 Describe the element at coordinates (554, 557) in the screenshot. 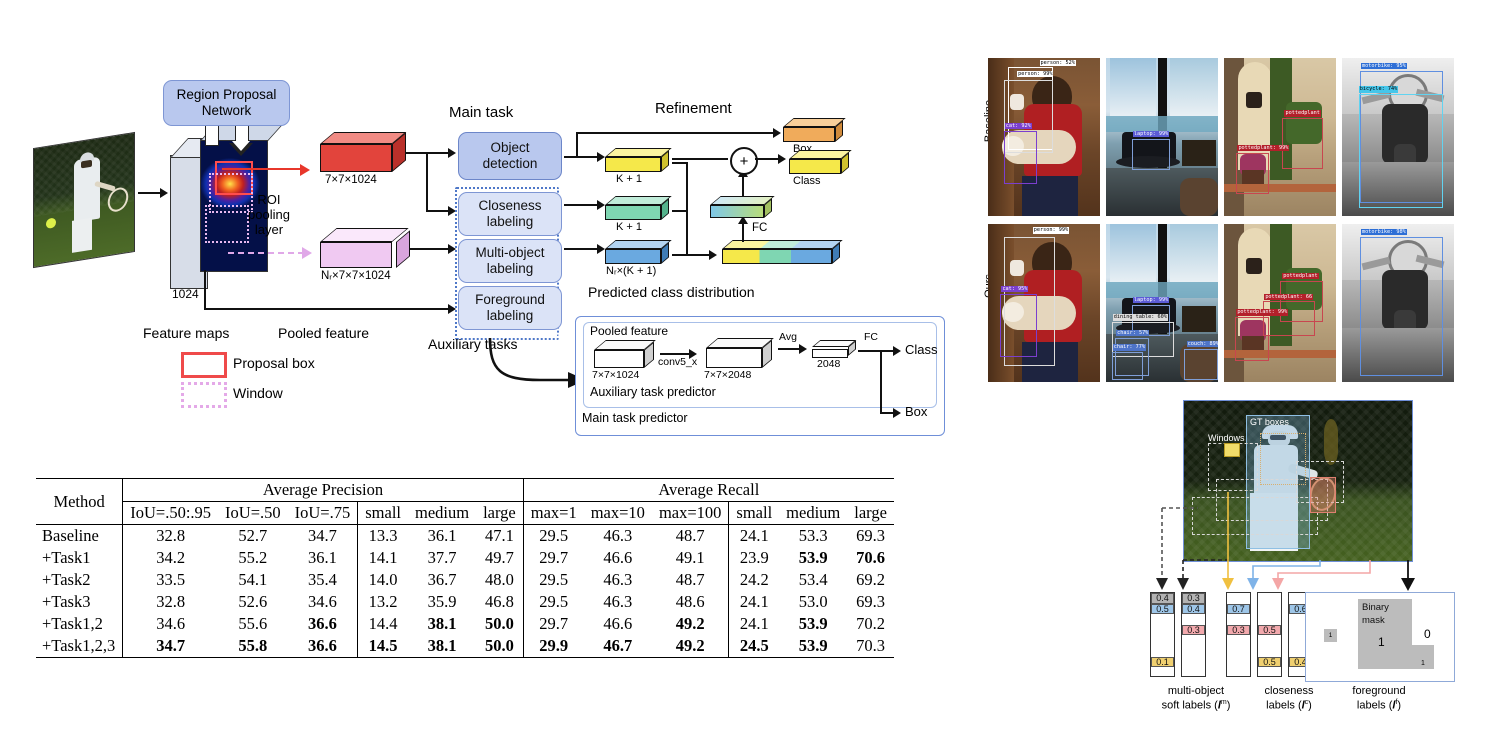

I see `table-cell: 29.7` at that location.